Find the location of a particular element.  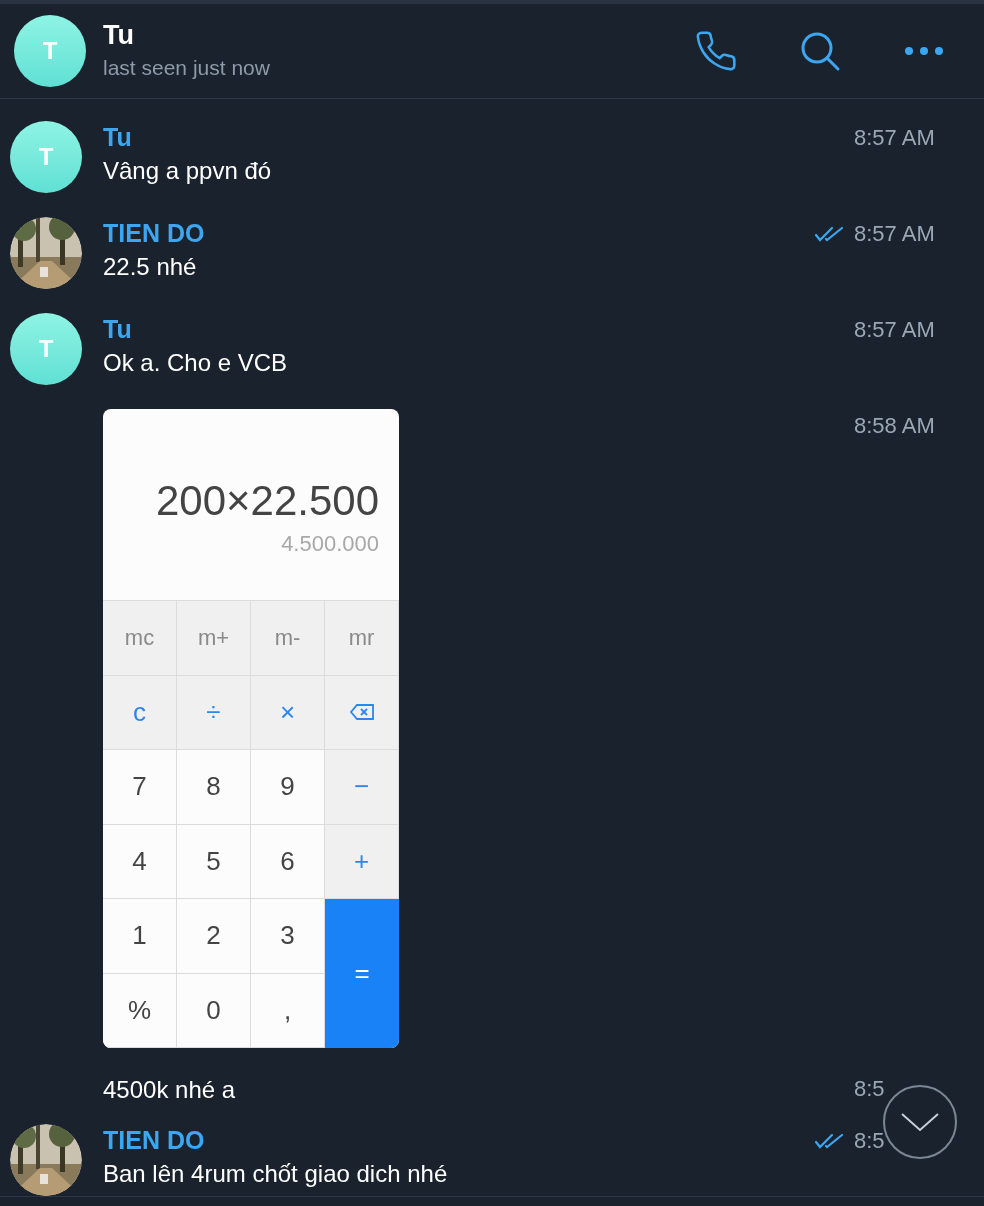

calculator-key: m- is located at coordinates (288, 638).